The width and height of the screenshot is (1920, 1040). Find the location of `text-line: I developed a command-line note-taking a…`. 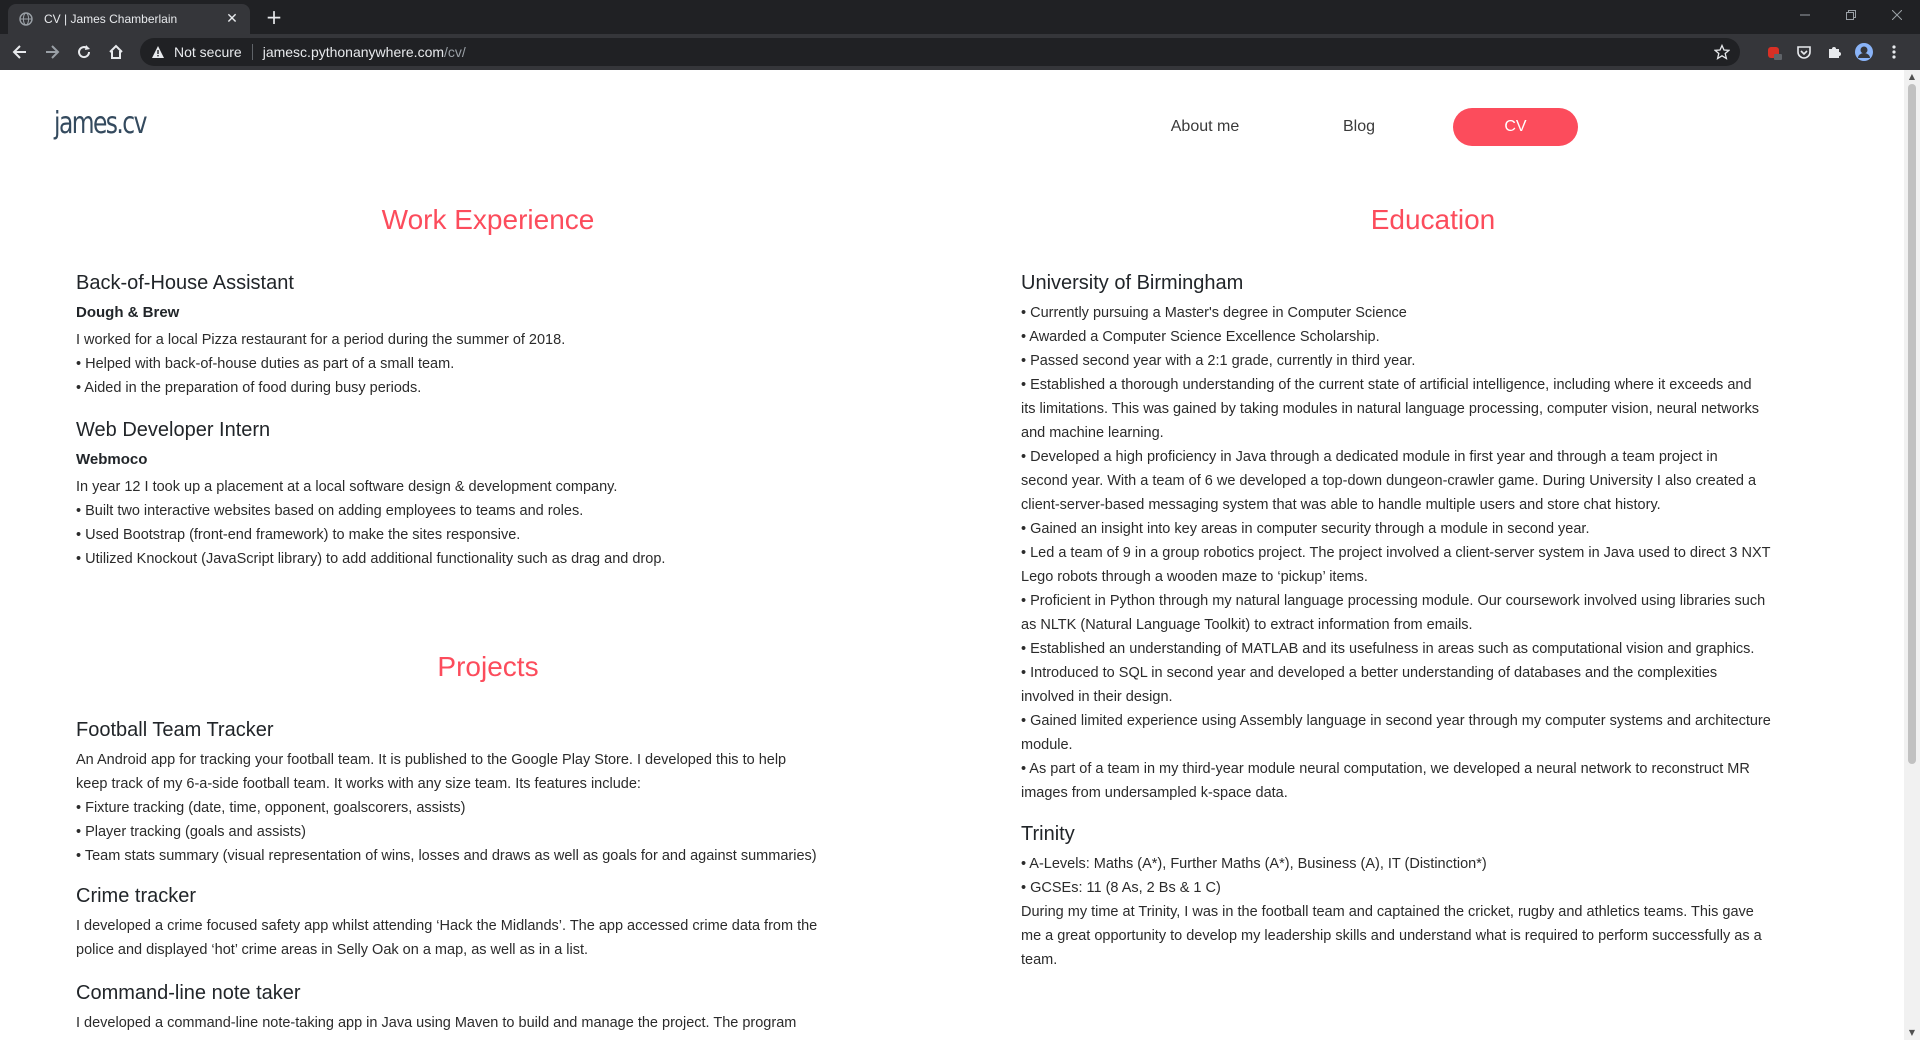

text-line: I developed a command-line note-taking a… is located at coordinates (436, 1023).